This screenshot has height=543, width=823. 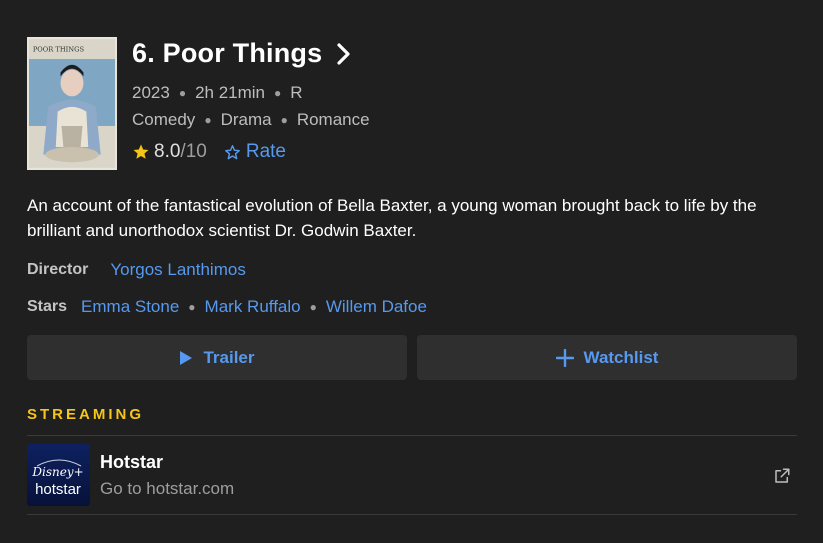 What do you see at coordinates (57, 472) in the screenshot?
I see `logo-text-top: Disney+` at bounding box center [57, 472].